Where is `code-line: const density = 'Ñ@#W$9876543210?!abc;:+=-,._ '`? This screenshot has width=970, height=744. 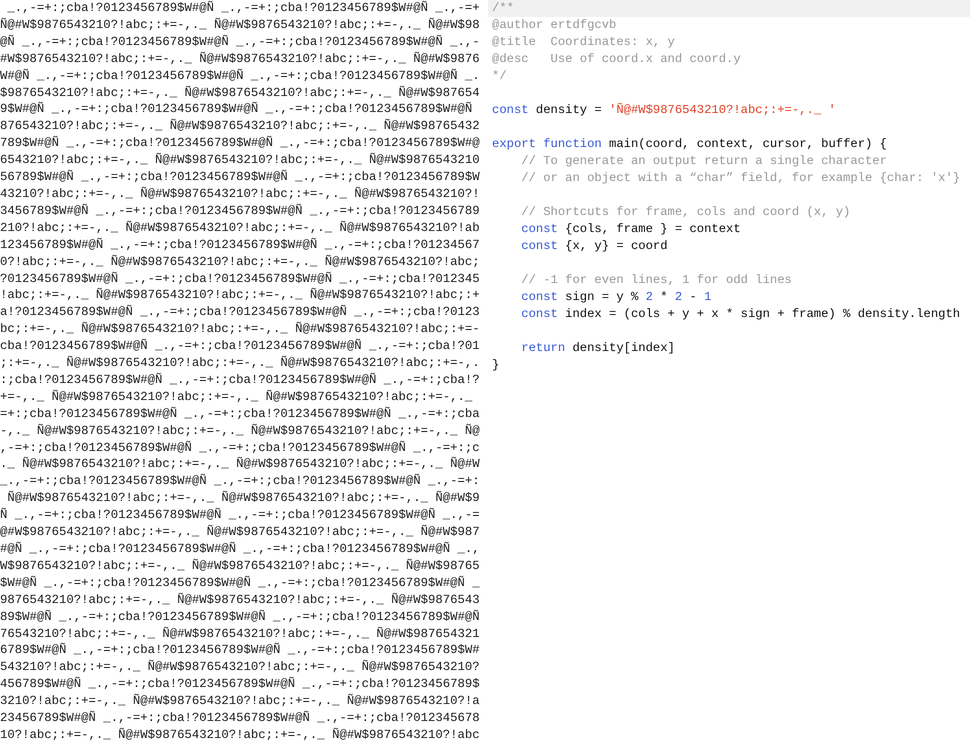 code-line: const density = 'Ñ@#W$9876543210?!abc;:+=-,._ ' is located at coordinates (664, 110).